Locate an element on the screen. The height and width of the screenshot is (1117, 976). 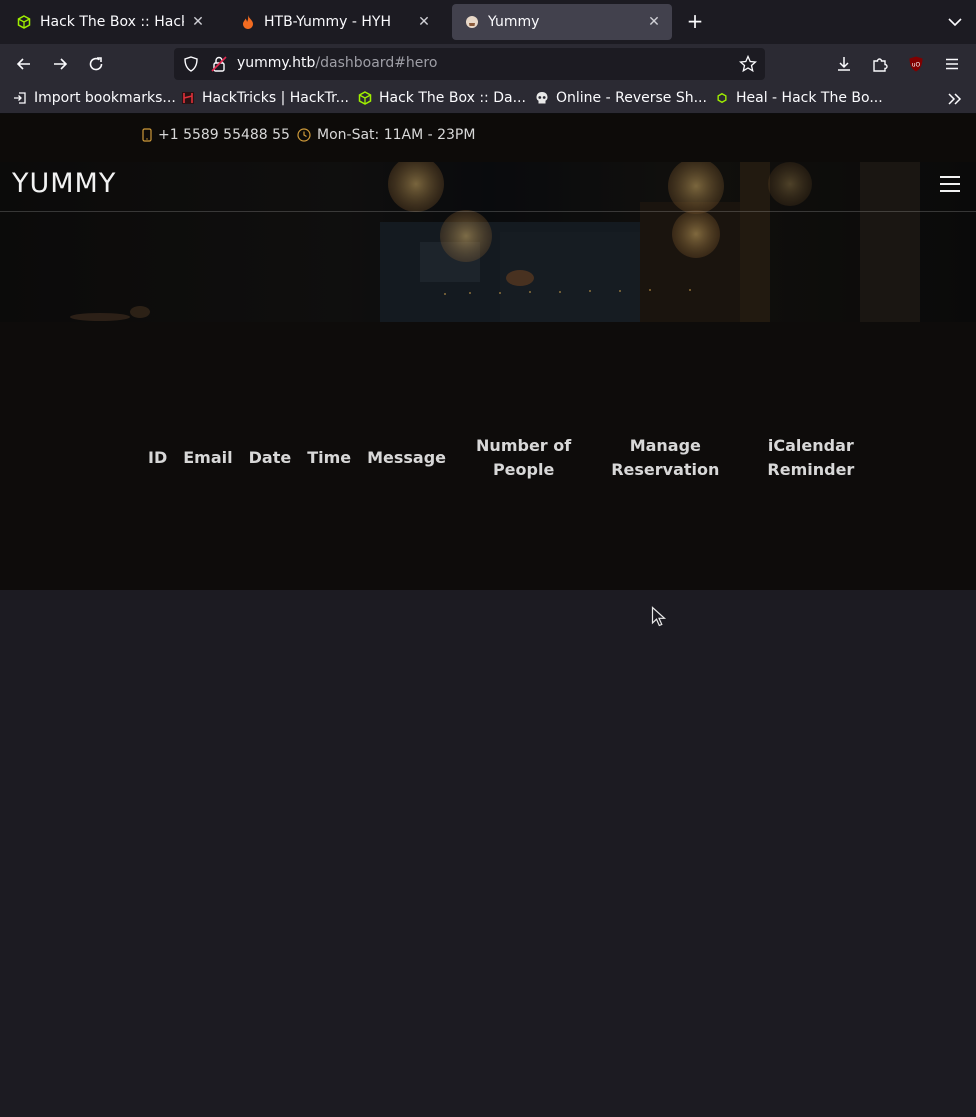
shield-icon is located at coordinates (191, 66).